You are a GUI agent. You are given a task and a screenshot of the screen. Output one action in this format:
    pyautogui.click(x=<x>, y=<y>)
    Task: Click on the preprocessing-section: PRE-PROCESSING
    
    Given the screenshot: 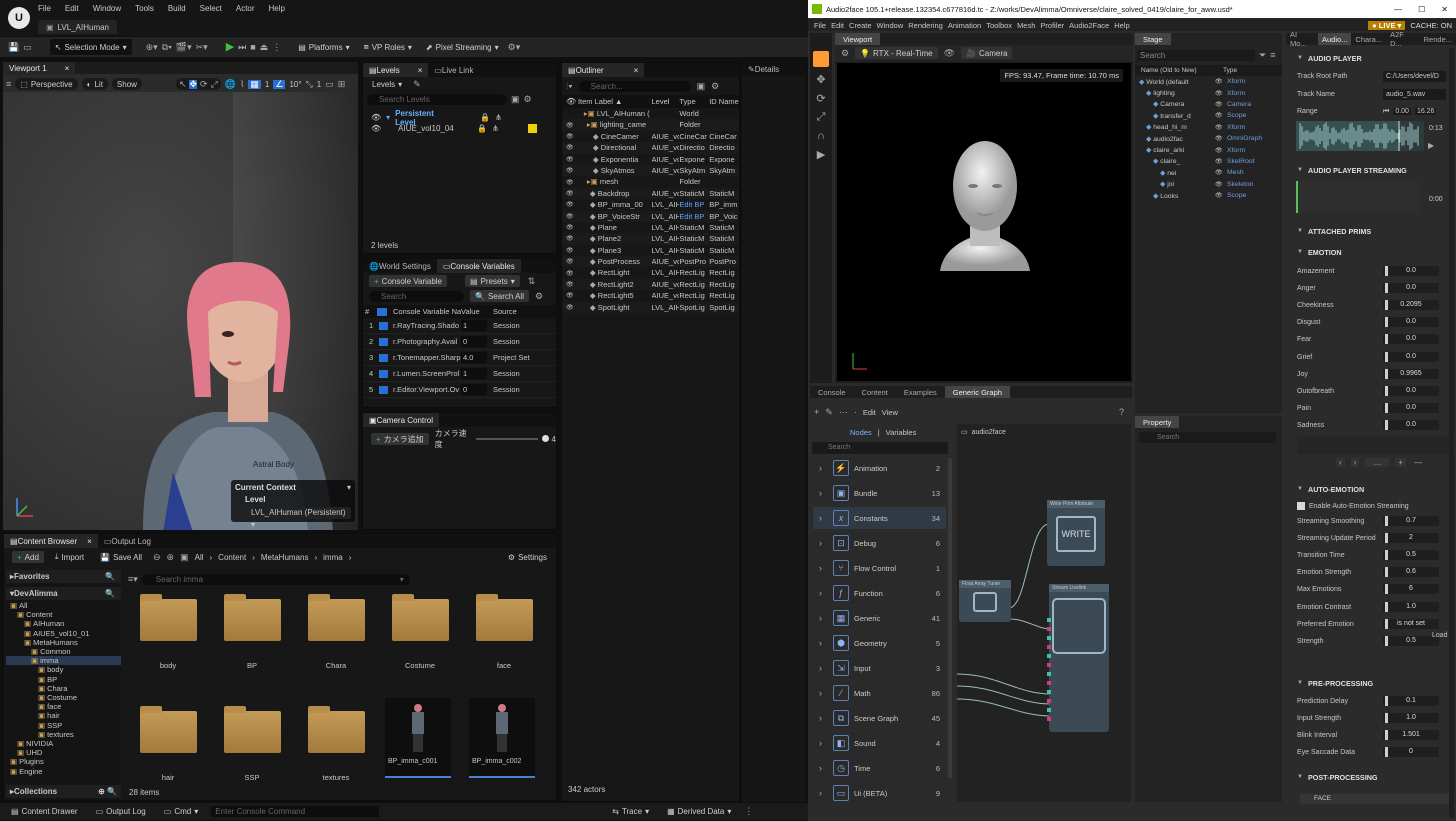 What is the action you would take?
    pyautogui.click(x=1371, y=683)
    